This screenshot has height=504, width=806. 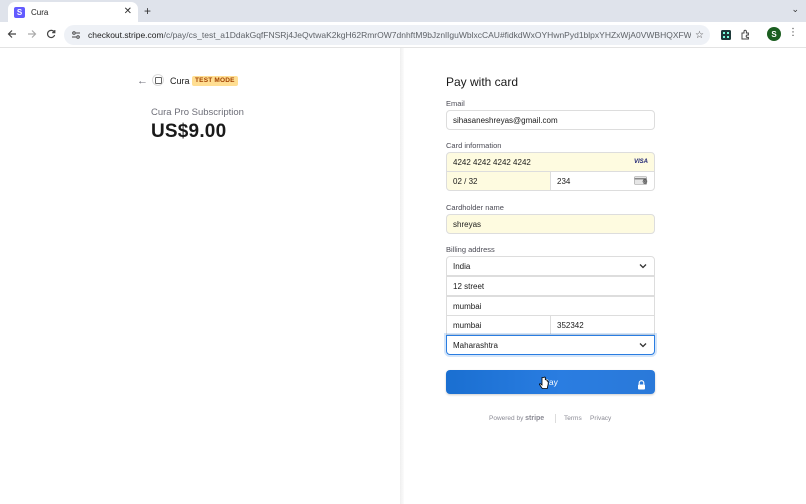 I want to click on bookmark-star-icon: ☆, so click(x=699, y=35).